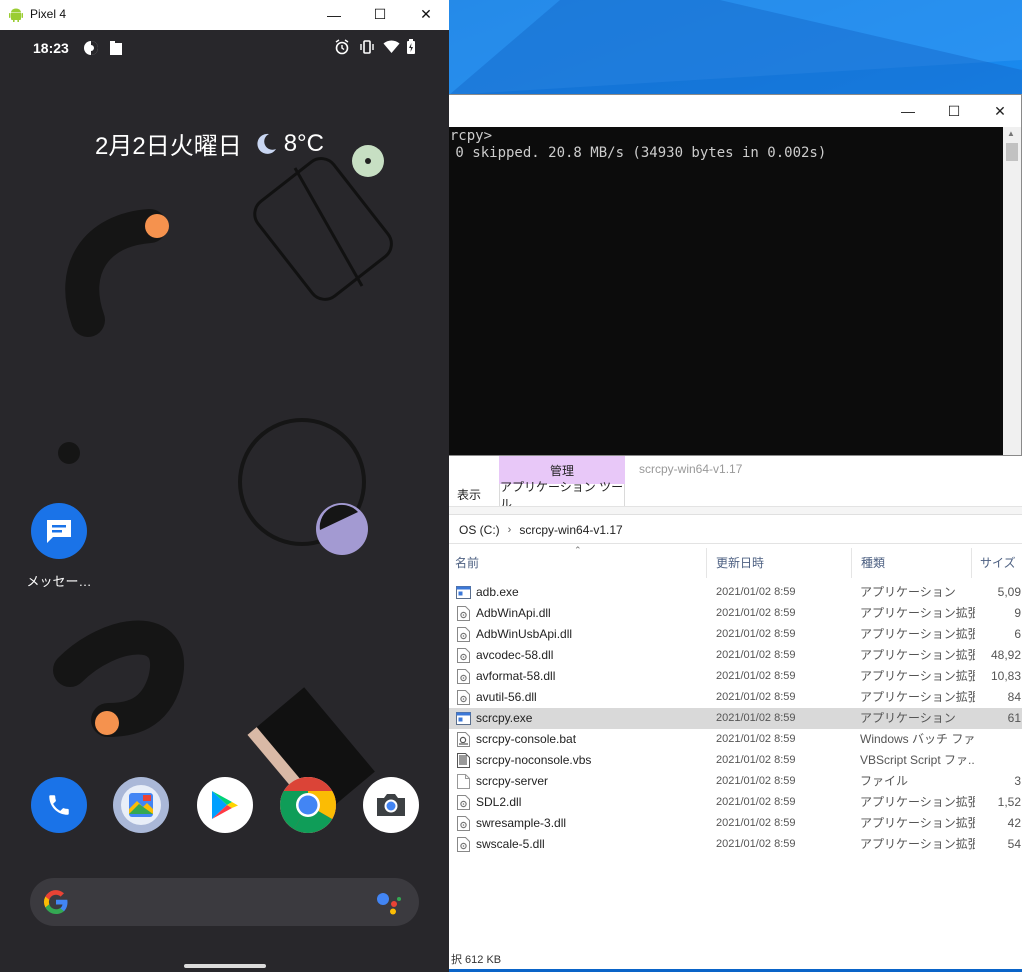 Image resolution: width=1022 pixels, height=972 pixels. I want to click on file-name: avformat-58.dll, so click(591, 676).